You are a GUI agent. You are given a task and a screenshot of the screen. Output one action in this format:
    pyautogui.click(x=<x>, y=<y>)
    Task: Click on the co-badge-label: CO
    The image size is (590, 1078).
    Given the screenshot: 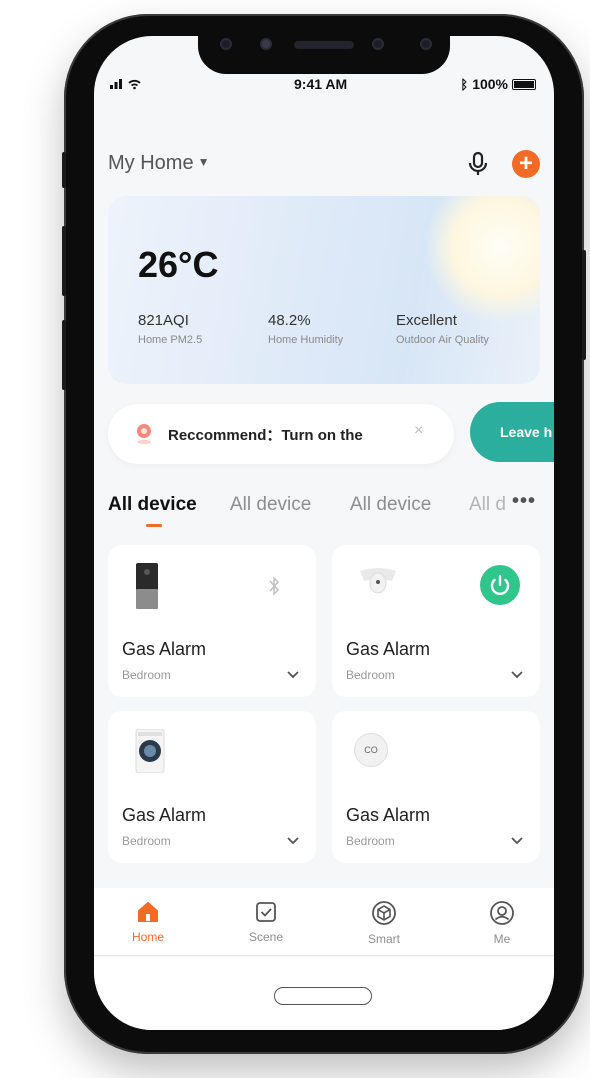 What is the action you would take?
    pyautogui.click(x=371, y=750)
    